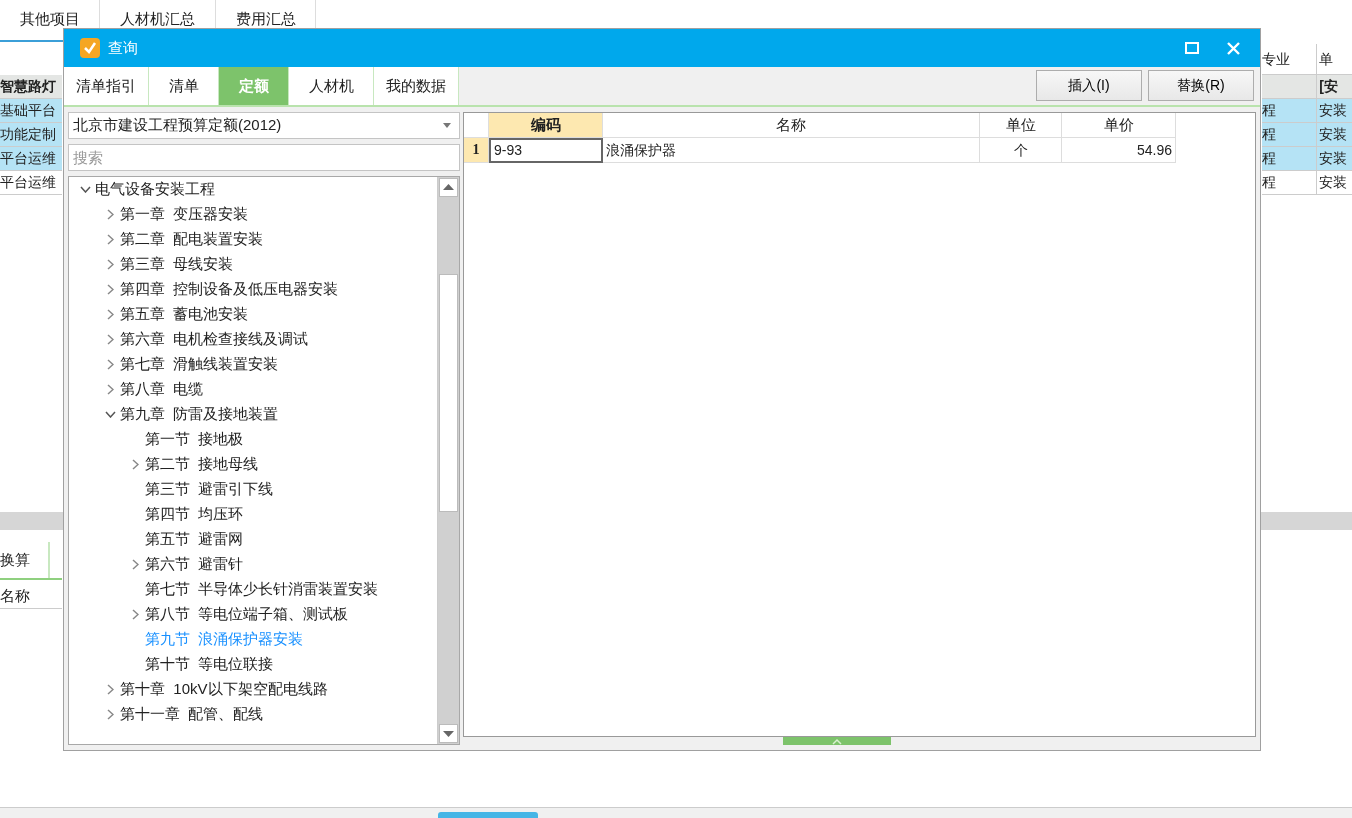  Describe the element at coordinates (25, 560) in the screenshot. I see `detail-tab: 换算` at that location.